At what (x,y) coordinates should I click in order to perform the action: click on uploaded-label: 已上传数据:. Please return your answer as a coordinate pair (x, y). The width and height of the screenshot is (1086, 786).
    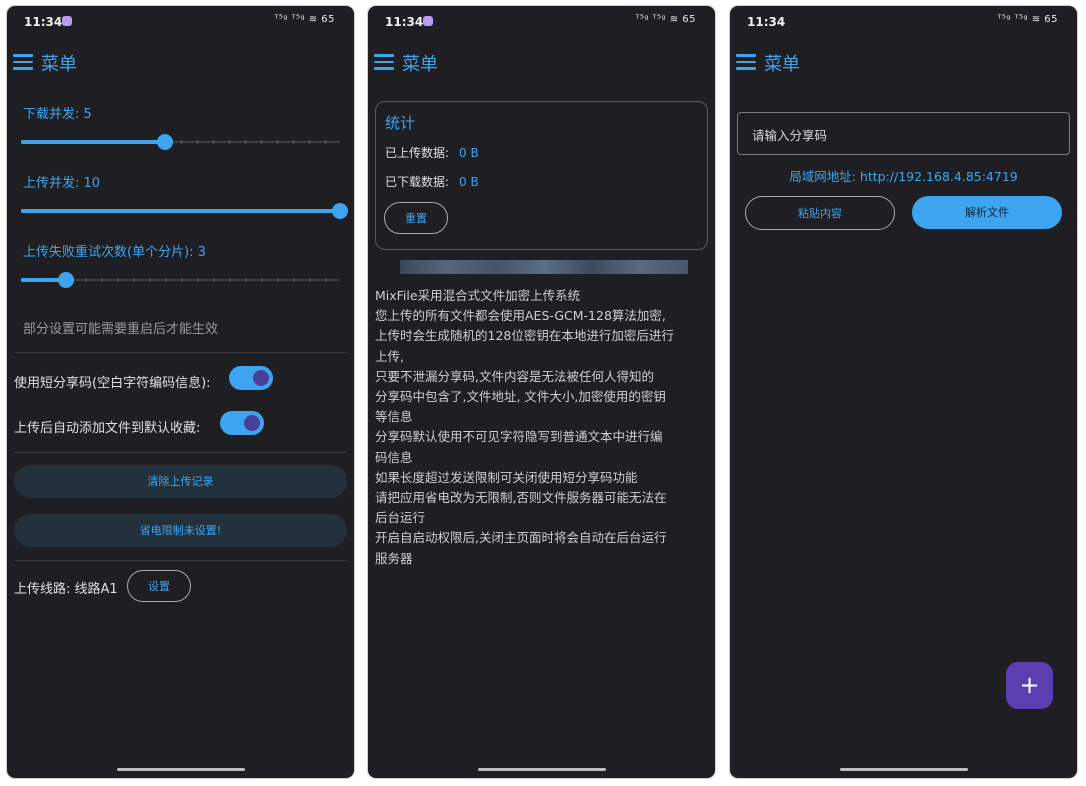
    Looking at the image, I should click on (417, 153).